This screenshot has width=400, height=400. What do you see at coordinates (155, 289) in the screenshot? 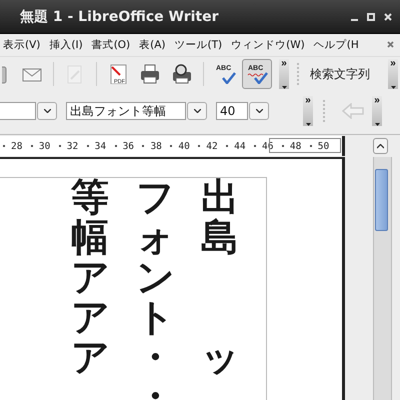
I see `vertical-text-line: フォント・・` at bounding box center [155, 289].